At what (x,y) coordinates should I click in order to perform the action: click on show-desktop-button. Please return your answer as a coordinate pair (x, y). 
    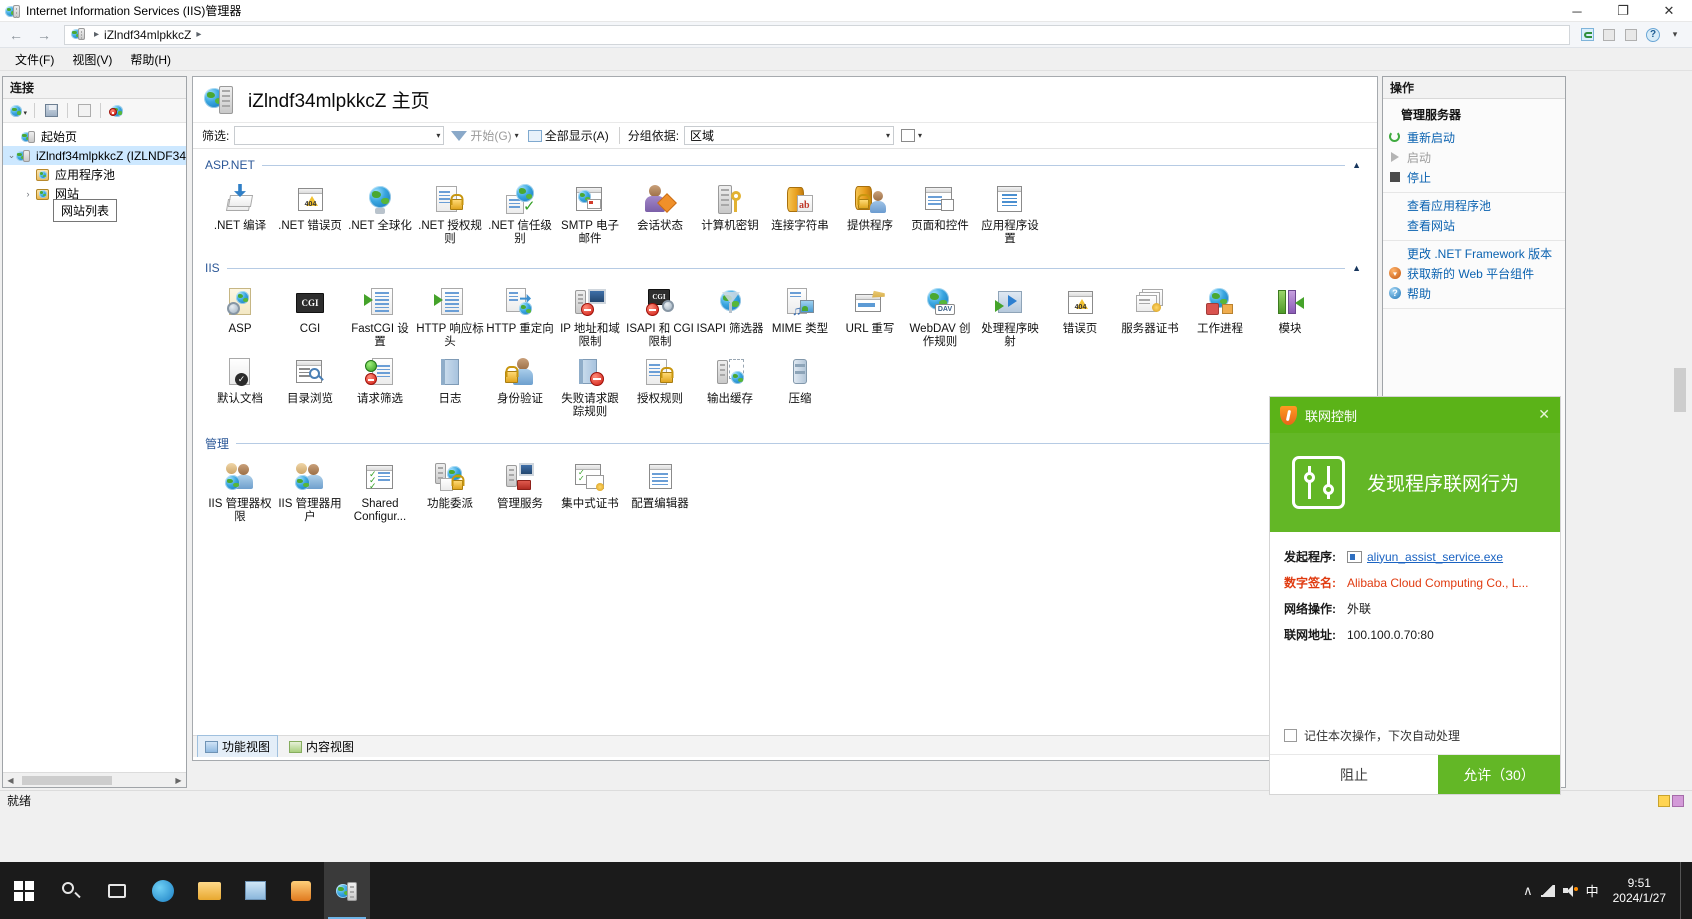
    Looking at the image, I should click on (1683, 890).